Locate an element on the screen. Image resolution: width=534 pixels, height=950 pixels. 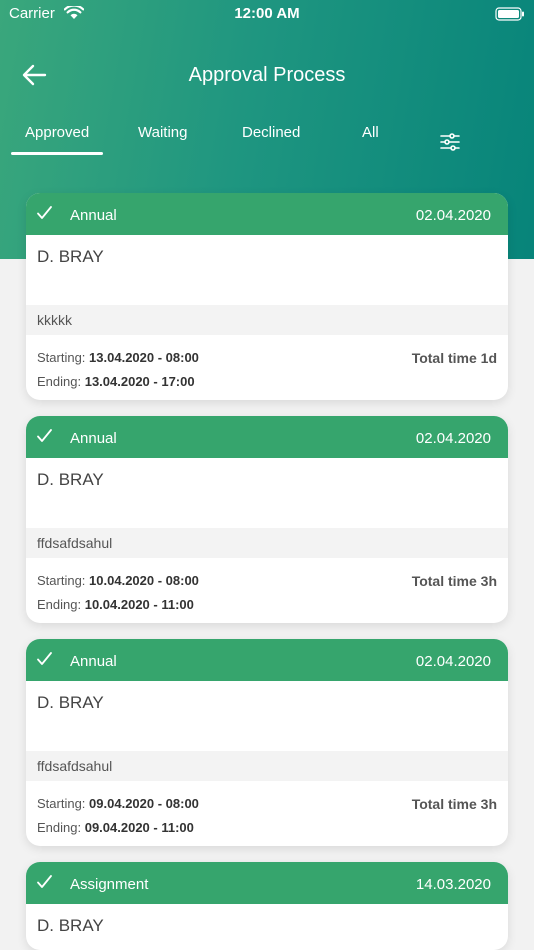
status-time: 12:00 AM is located at coordinates (267, 13).